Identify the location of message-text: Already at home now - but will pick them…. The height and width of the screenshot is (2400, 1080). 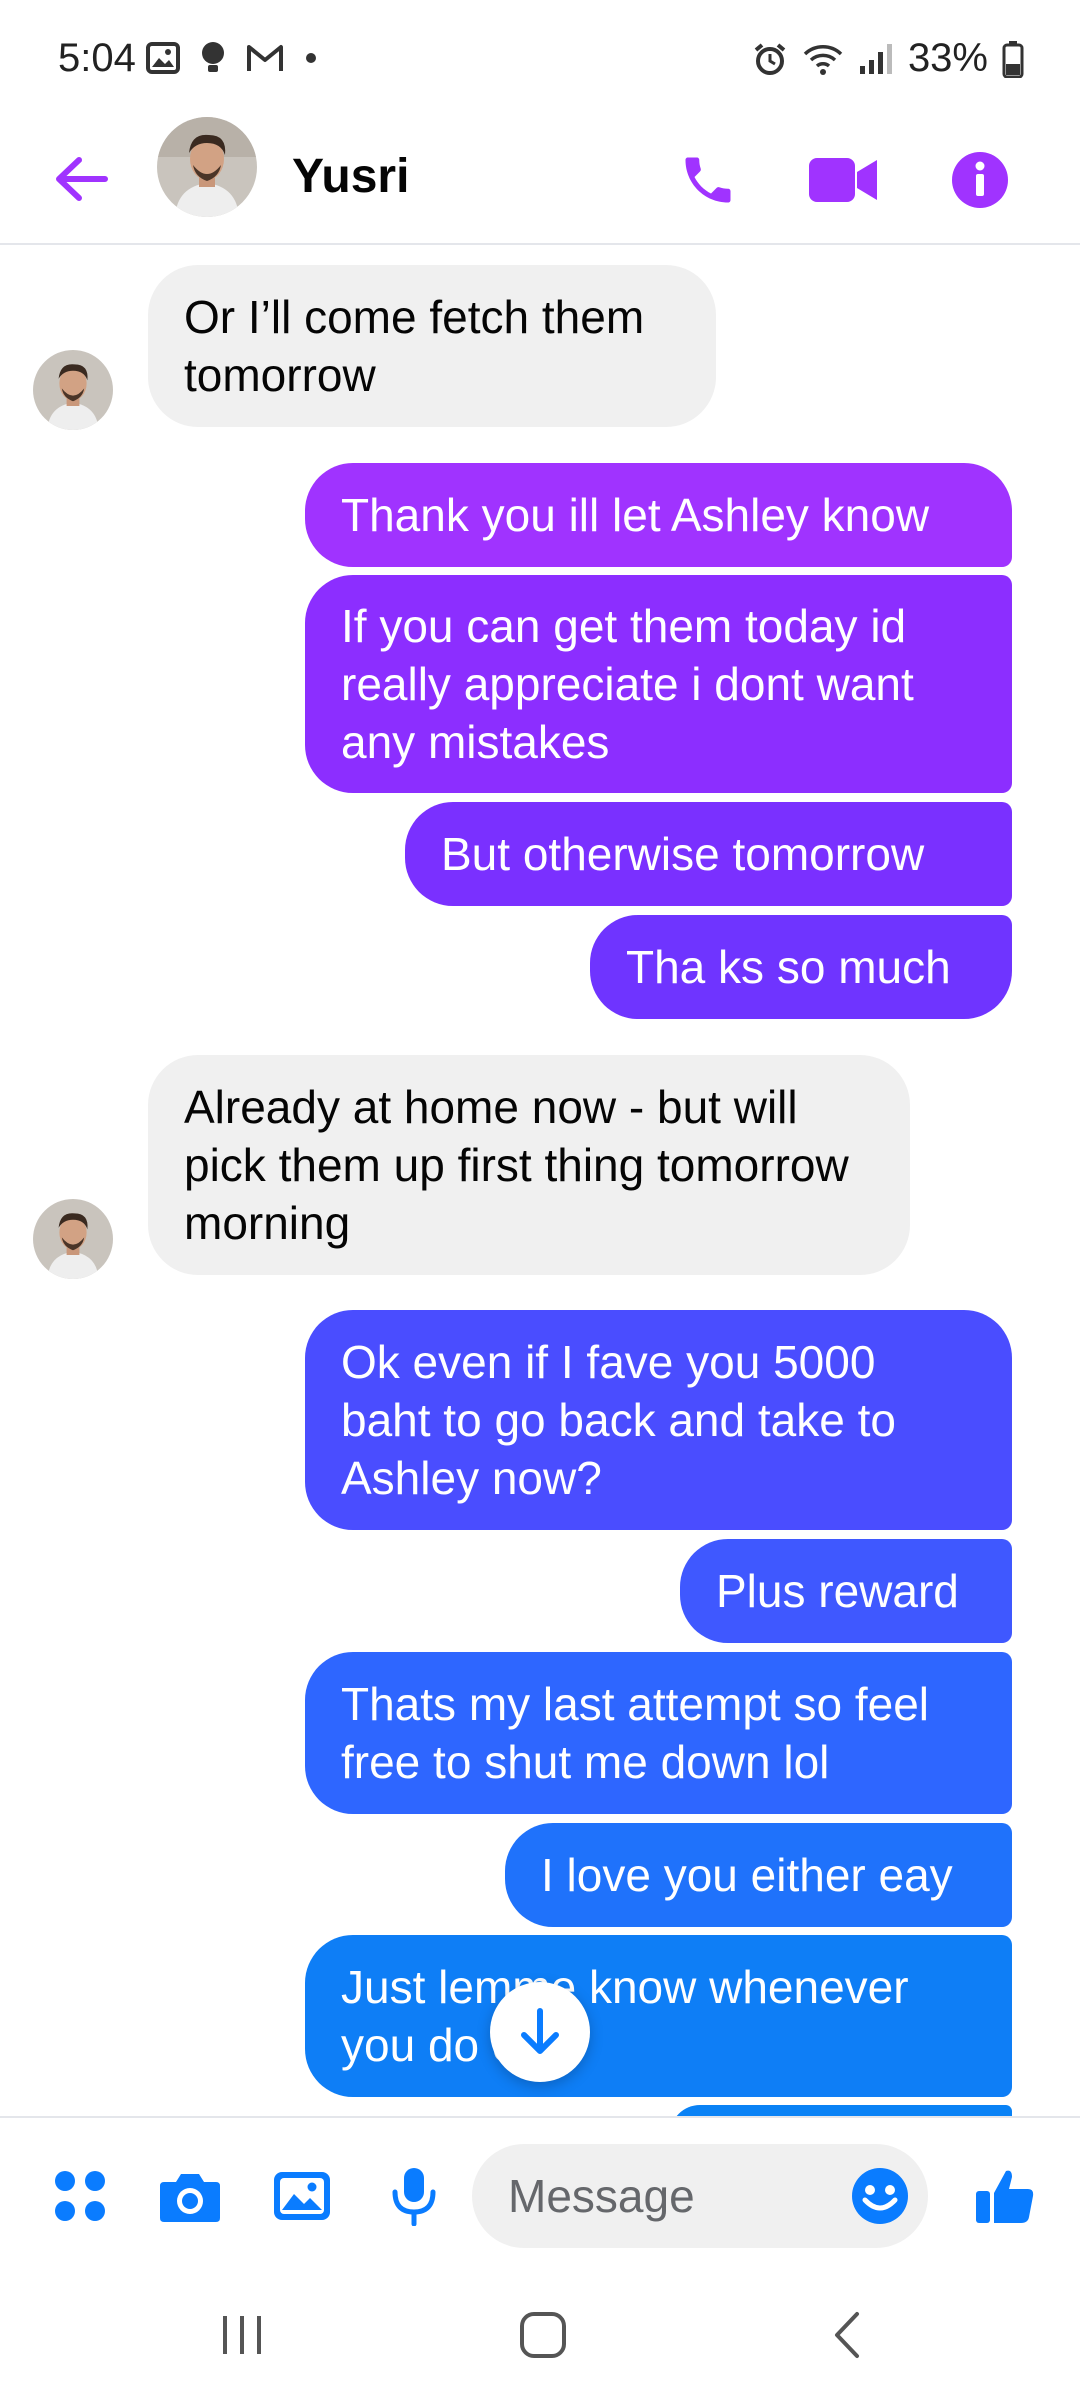
(516, 1165).